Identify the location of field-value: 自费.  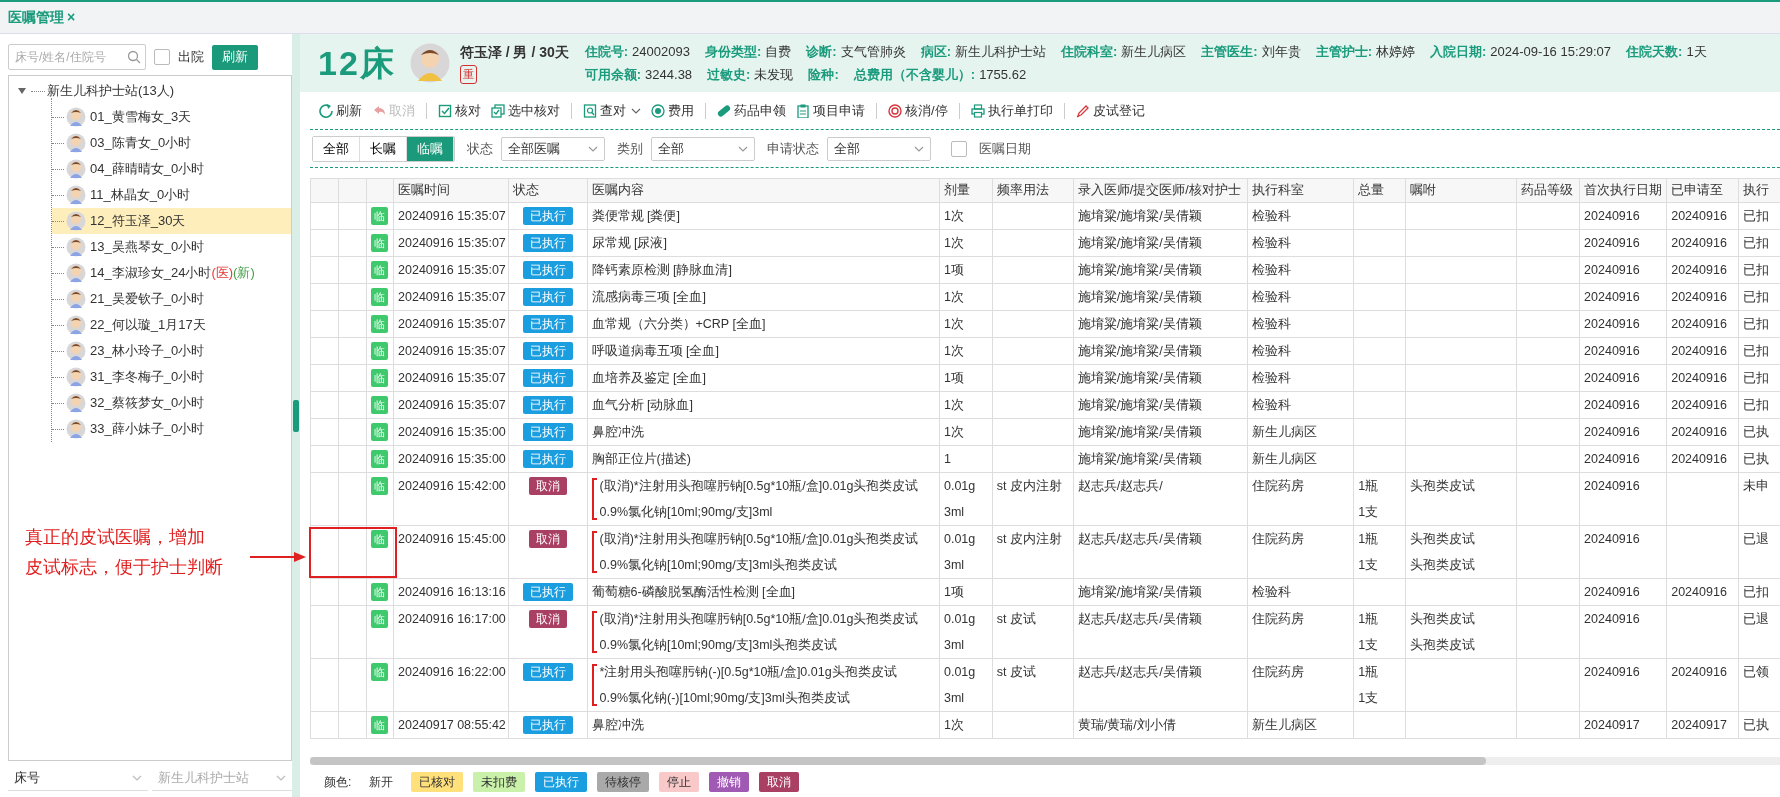
(778, 51).